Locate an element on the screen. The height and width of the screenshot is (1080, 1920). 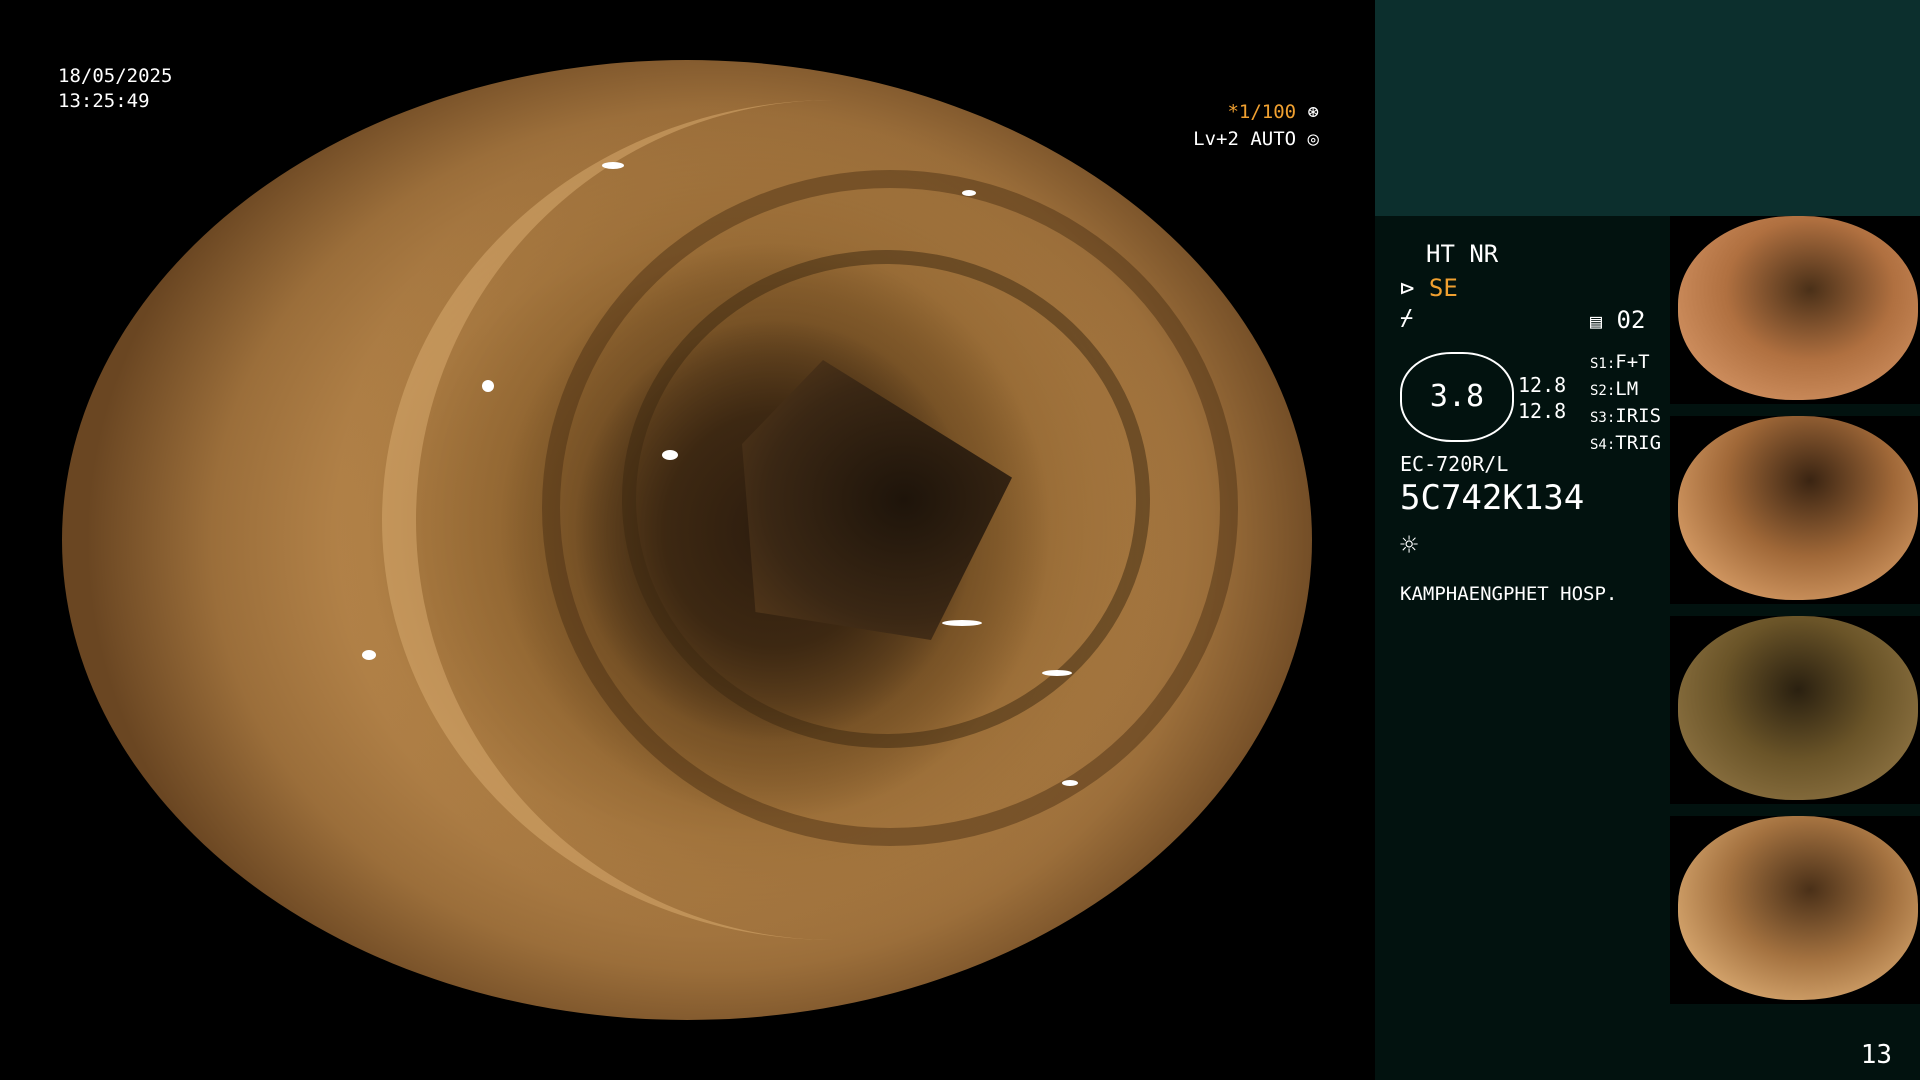
switch-list: S1:F+T S2:LM S3:IRIS S4:TRIG is located at coordinates (1625, 404).